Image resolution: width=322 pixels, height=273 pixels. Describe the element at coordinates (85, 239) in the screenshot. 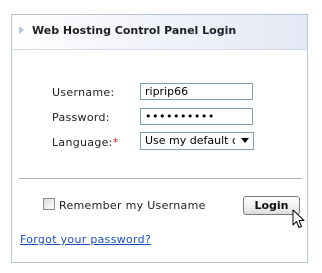

I see `forgot-password-link: Forgot your password?` at that location.